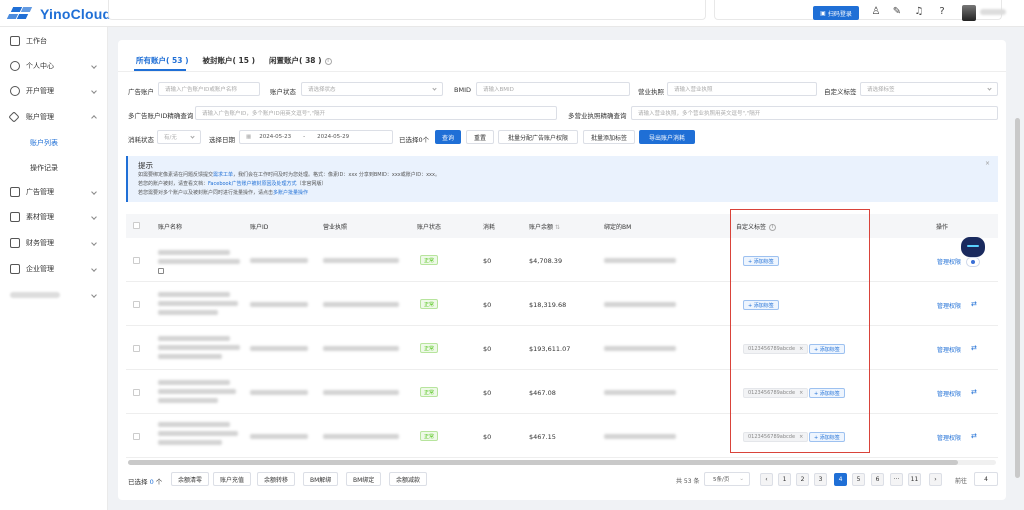 The height and width of the screenshot is (510, 1024). I want to click on info-icon: i, so click(328, 61).